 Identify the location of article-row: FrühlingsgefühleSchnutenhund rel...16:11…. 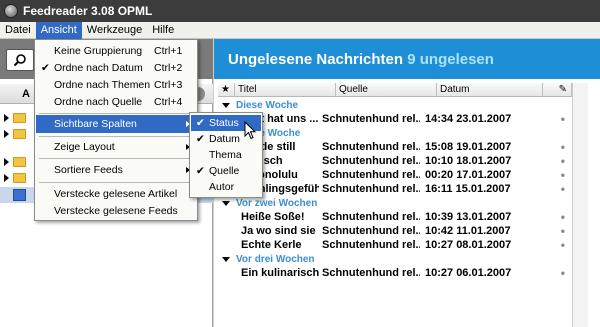
(395, 189).